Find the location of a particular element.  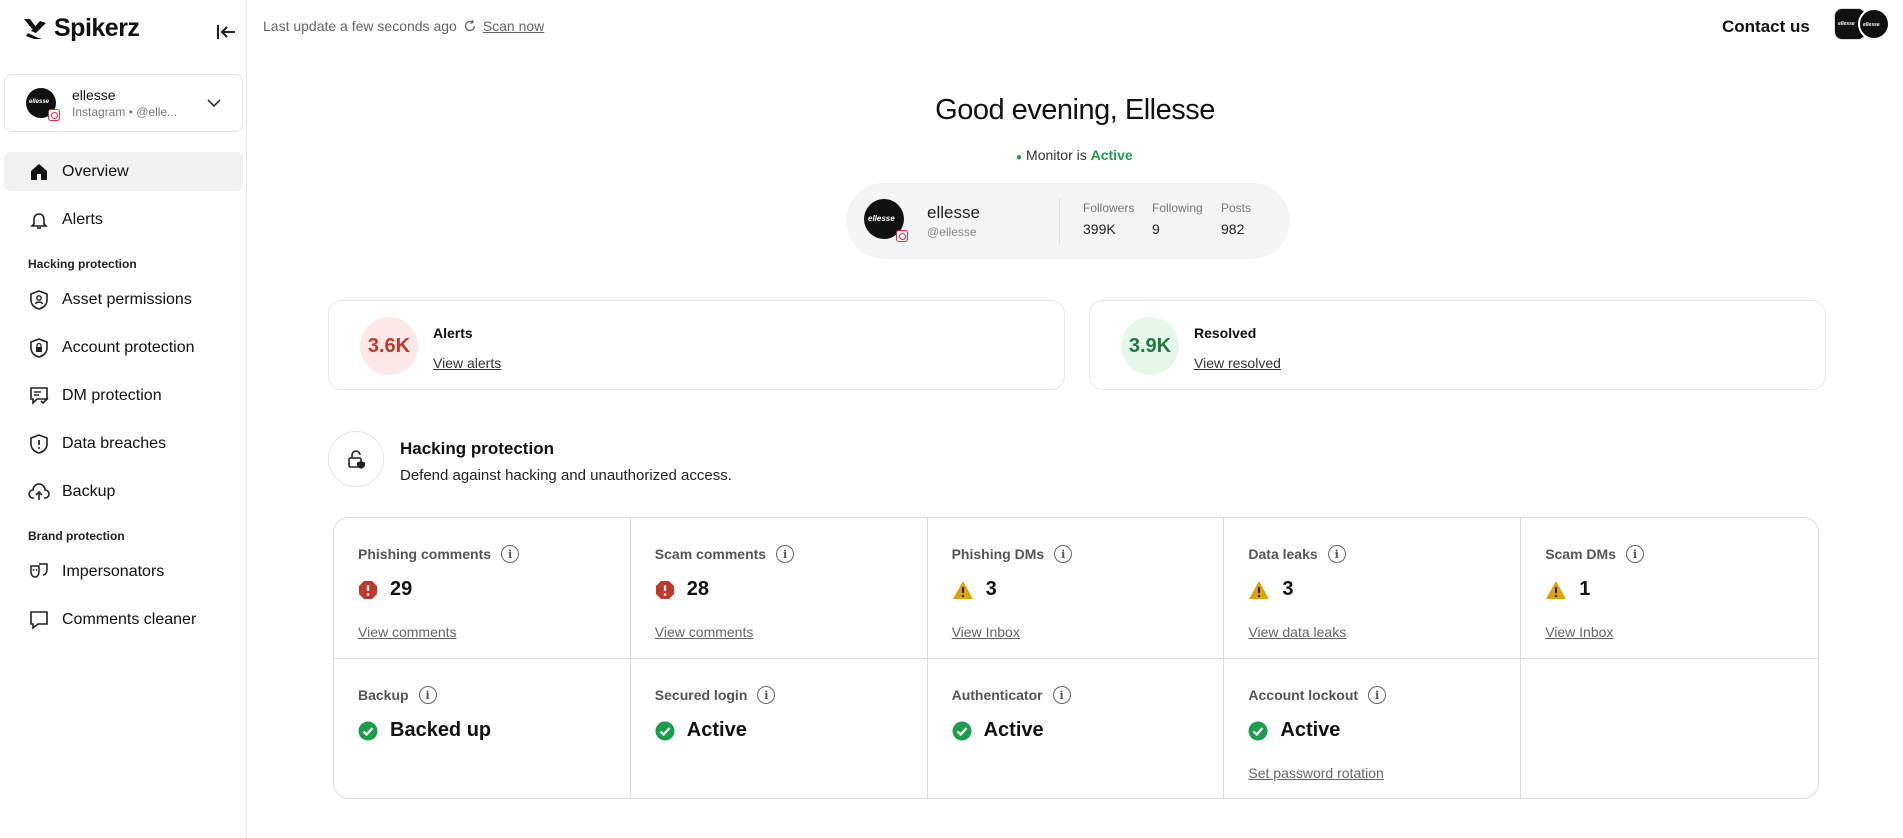

card-title: Account lockout i is located at coordinates (1317, 695).